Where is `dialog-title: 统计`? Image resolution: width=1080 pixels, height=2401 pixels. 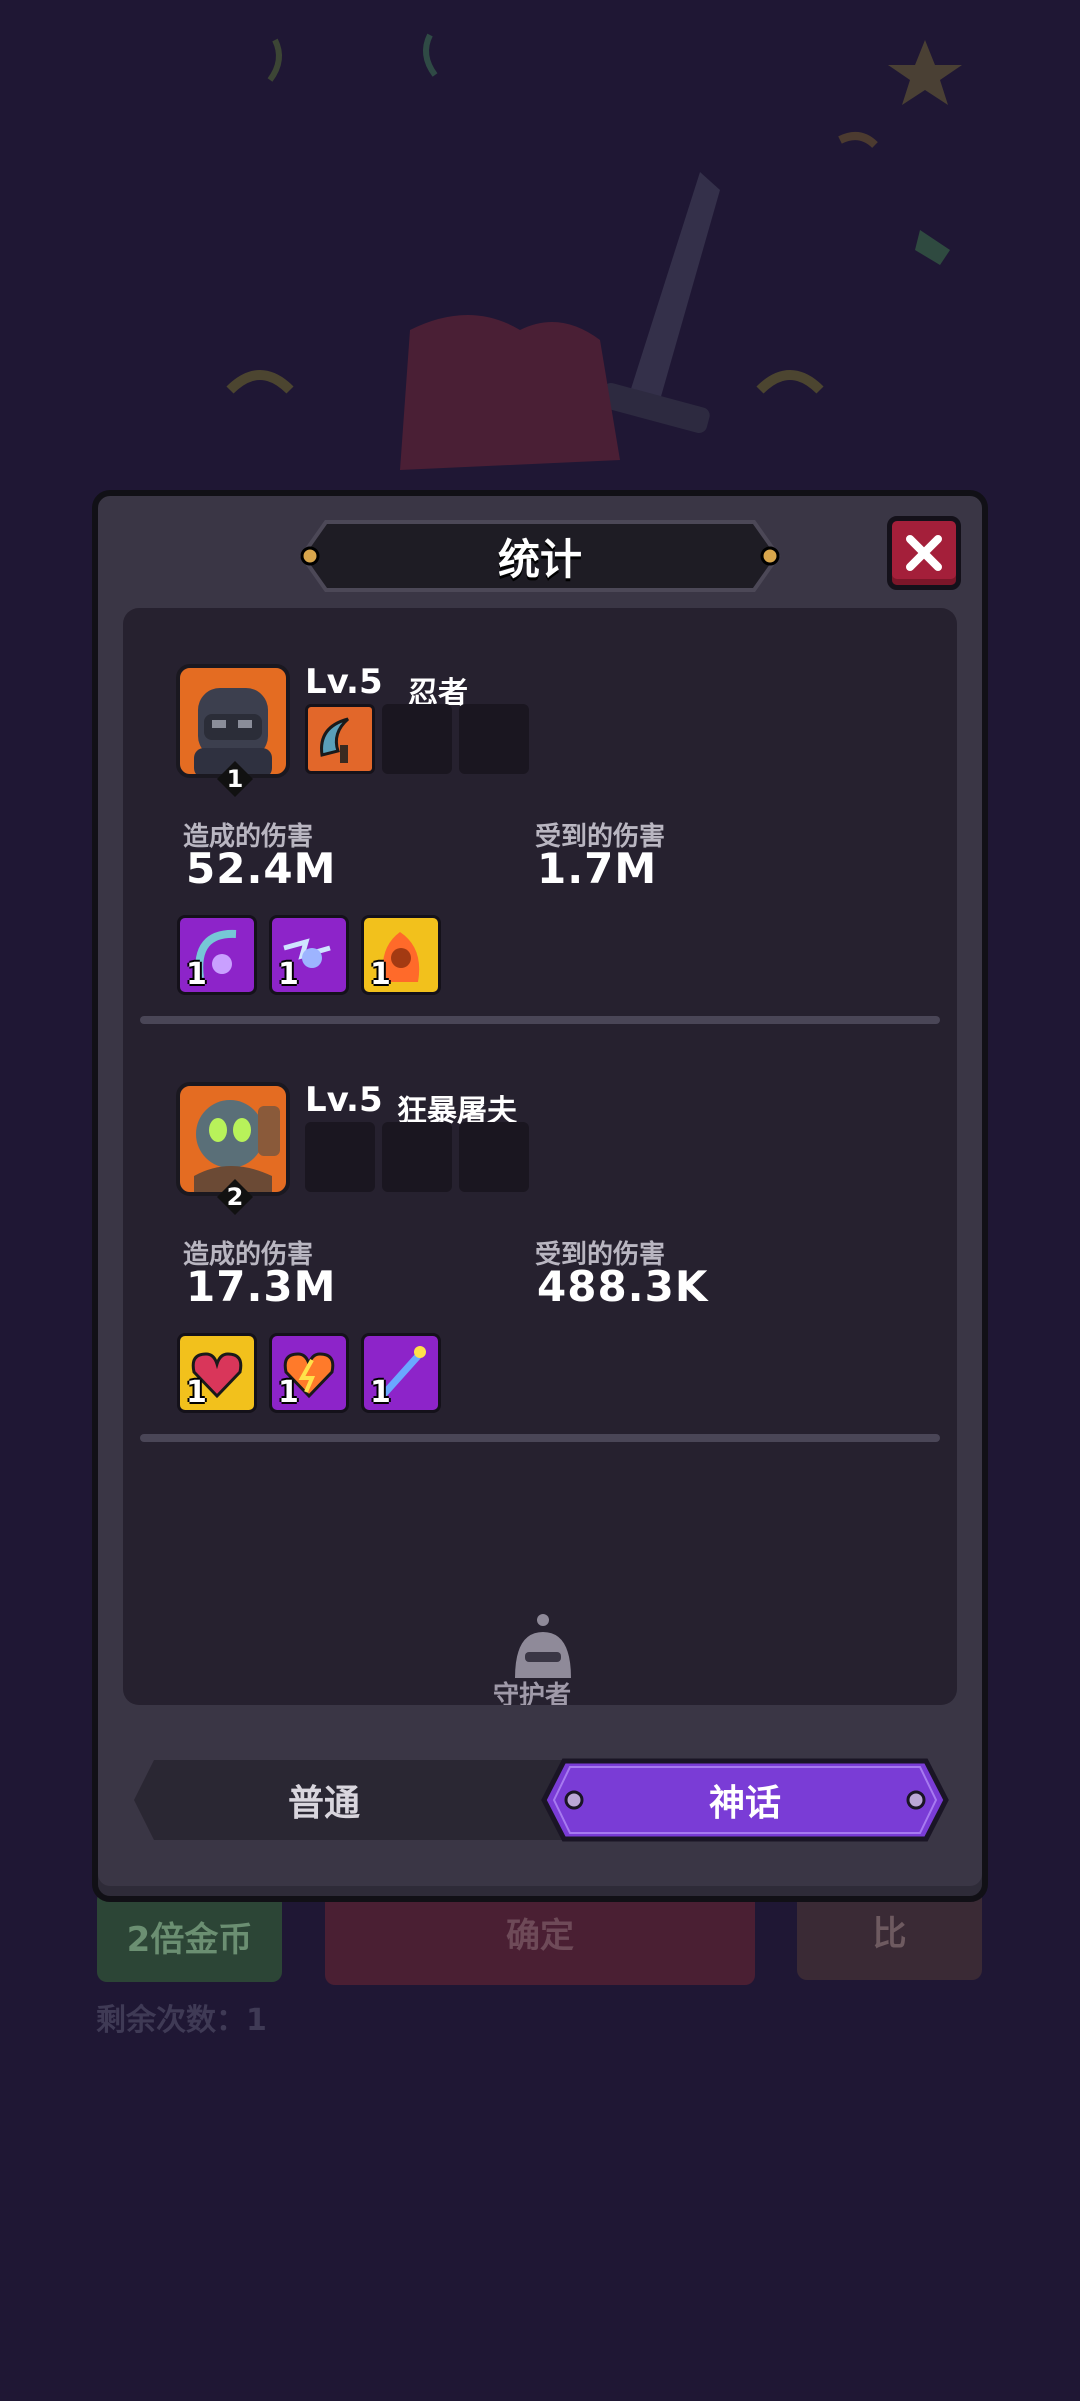 dialog-title: 统计 is located at coordinates (539, 559).